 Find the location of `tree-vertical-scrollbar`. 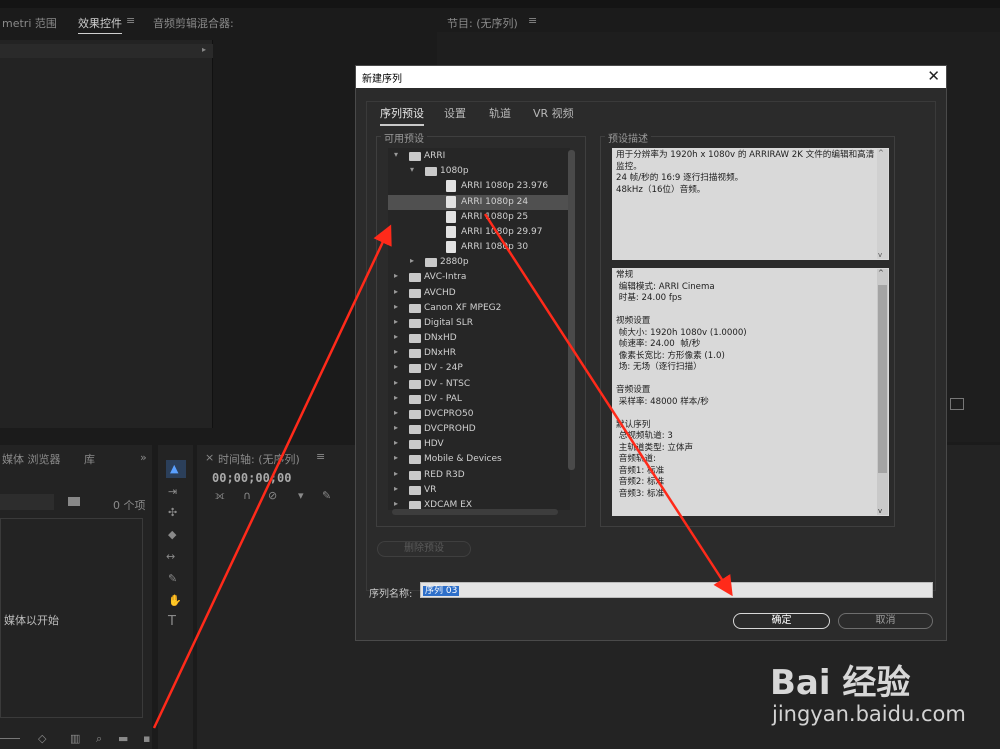

tree-vertical-scrollbar is located at coordinates (571, 310).